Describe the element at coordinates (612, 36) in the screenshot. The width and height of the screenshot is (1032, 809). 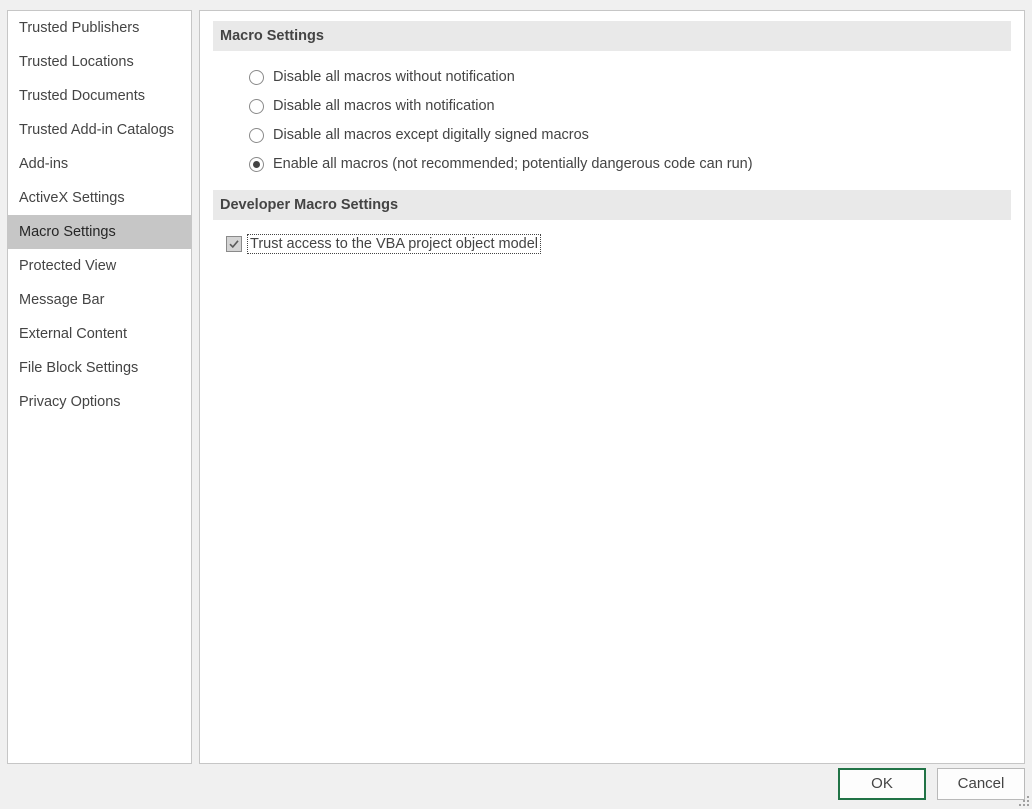
I see `macro-settings-header: Macro Settings` at that location.